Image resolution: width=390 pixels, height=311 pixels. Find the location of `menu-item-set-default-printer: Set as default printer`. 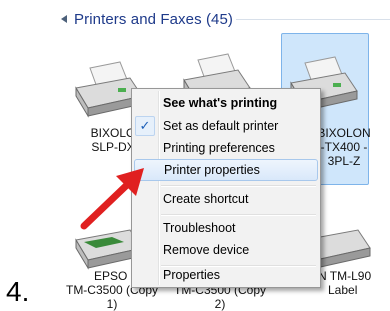

menu-item-set-default-printer: Set as default printer is located at coordinates (226, 126).